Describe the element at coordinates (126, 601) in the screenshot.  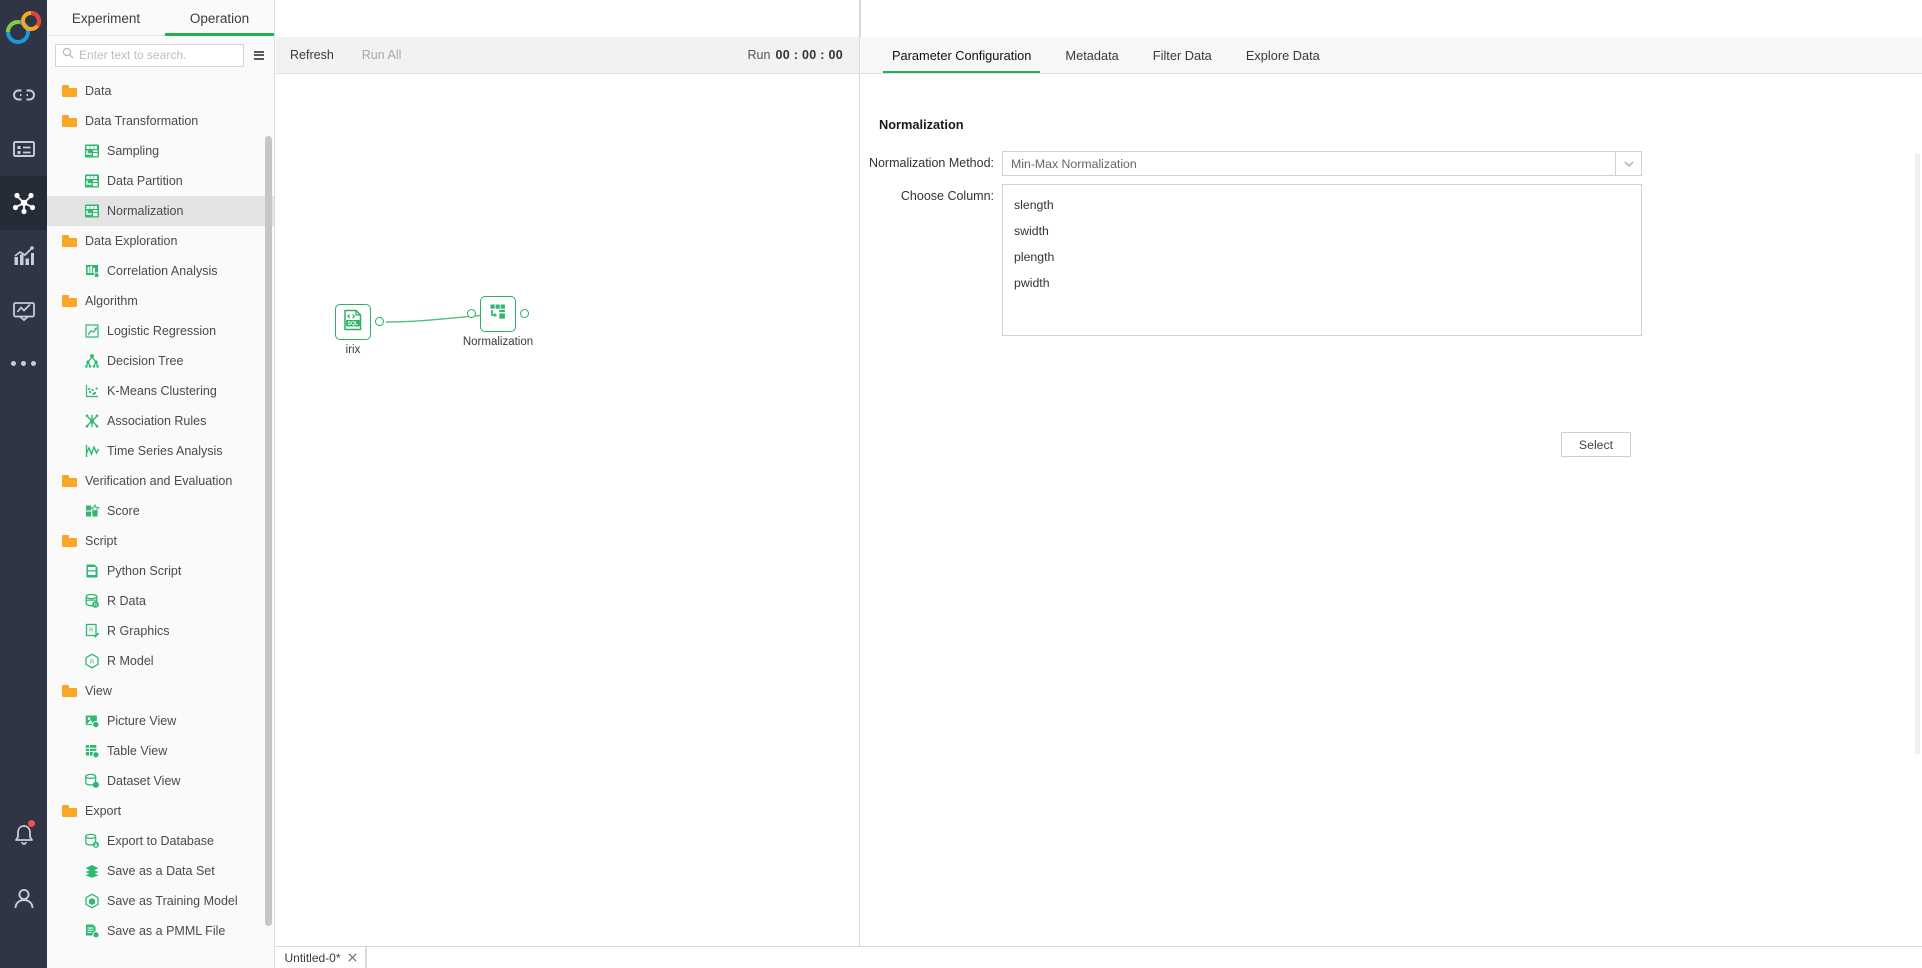
I see `tree-item-label: R Data` at that location.